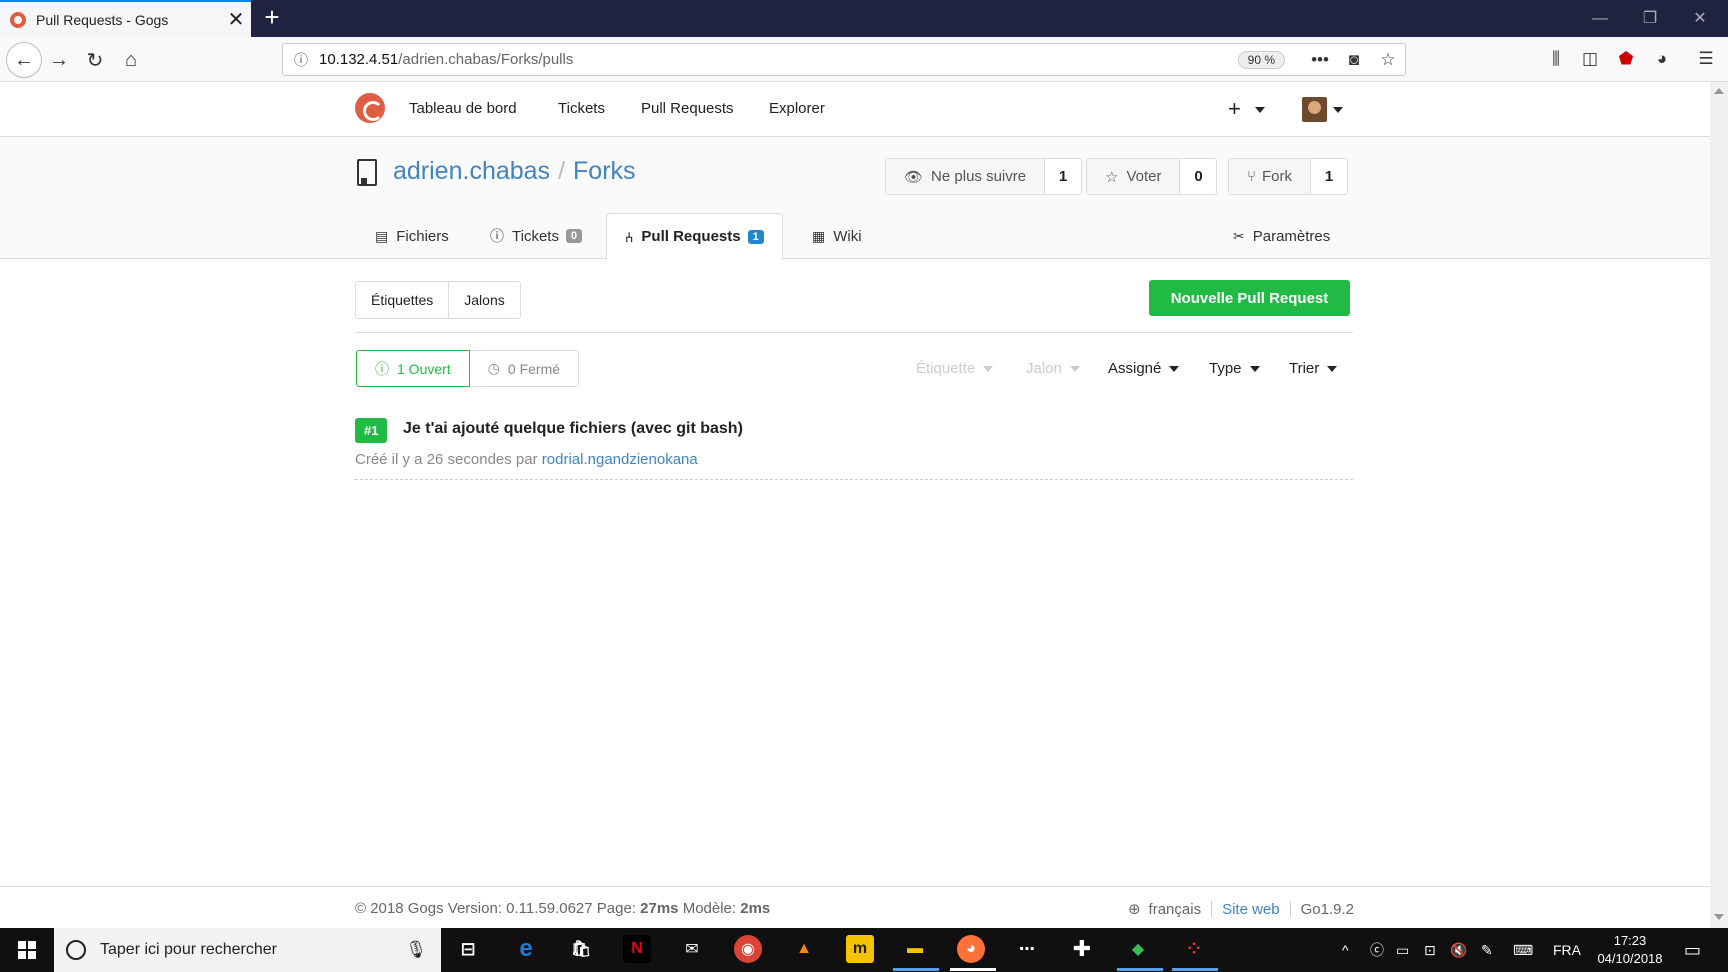 The height and width of the screenshot is (972, 1728). Describe the element at coordinates (526, 949) in the screenshot. I see `edge-icon: e` at that location.